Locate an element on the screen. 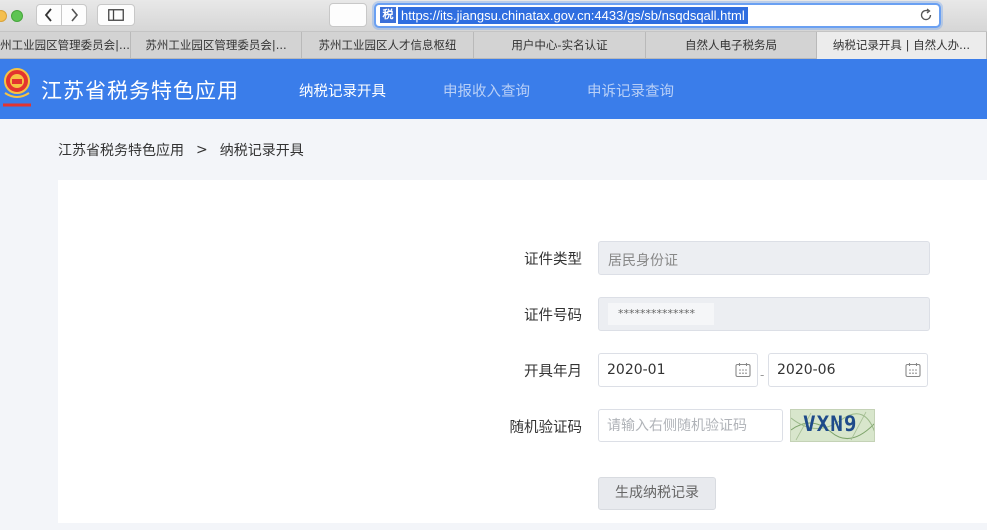  period-start-input: 2020-01 is located at coordinates (678, 370).